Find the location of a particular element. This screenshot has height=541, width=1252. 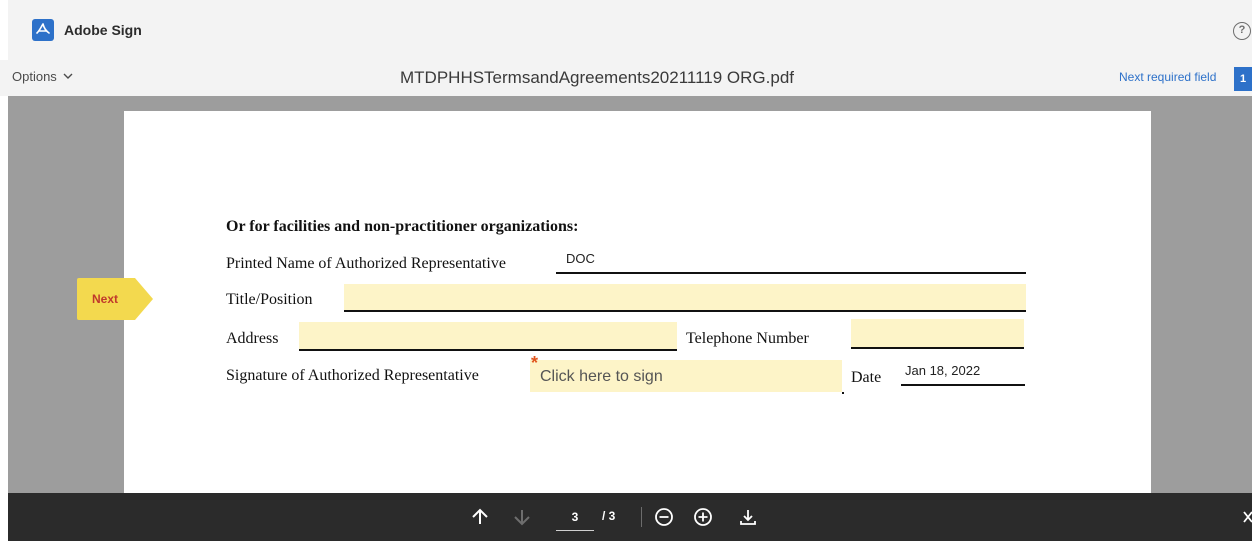

chevron-down-icon is located at coordinates (68, 76).